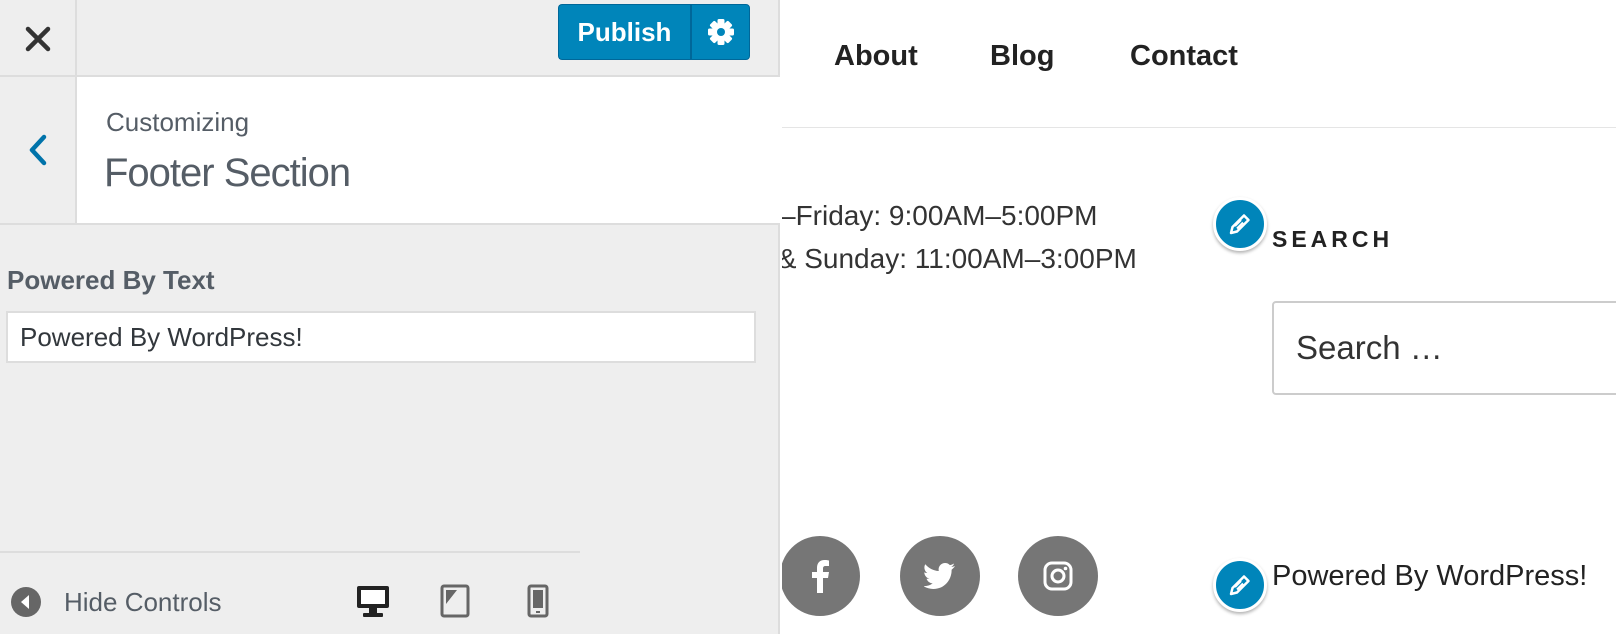  What do you see at coordinates (111, 280) in the screenshot?
I see `powered-by-text-label: Powered By Text` at bounding box center [111, 280].